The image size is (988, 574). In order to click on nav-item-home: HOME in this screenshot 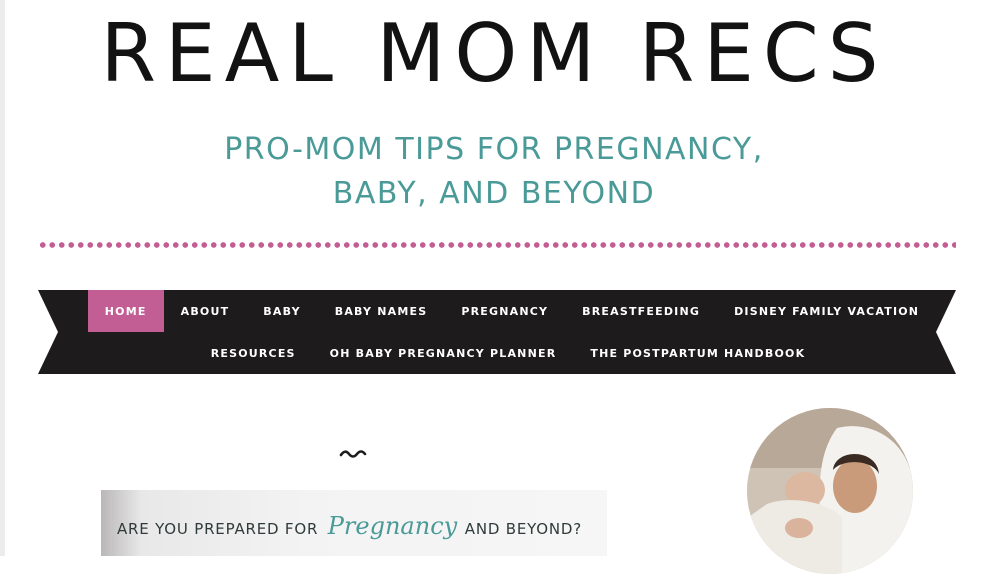, I will do `click(125, 311)`.